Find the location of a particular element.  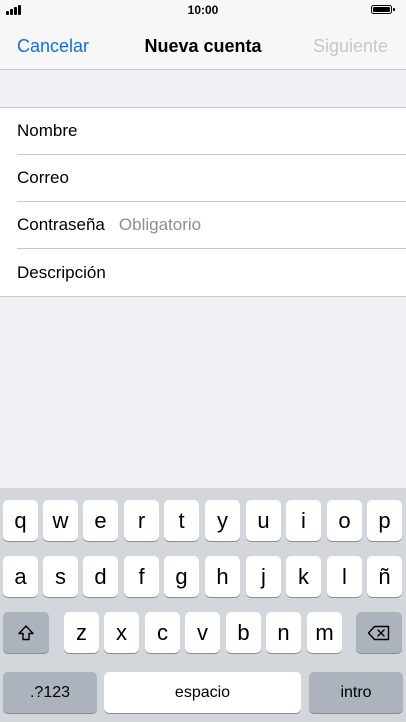

key-h: h is located at coordinates (222, 576).